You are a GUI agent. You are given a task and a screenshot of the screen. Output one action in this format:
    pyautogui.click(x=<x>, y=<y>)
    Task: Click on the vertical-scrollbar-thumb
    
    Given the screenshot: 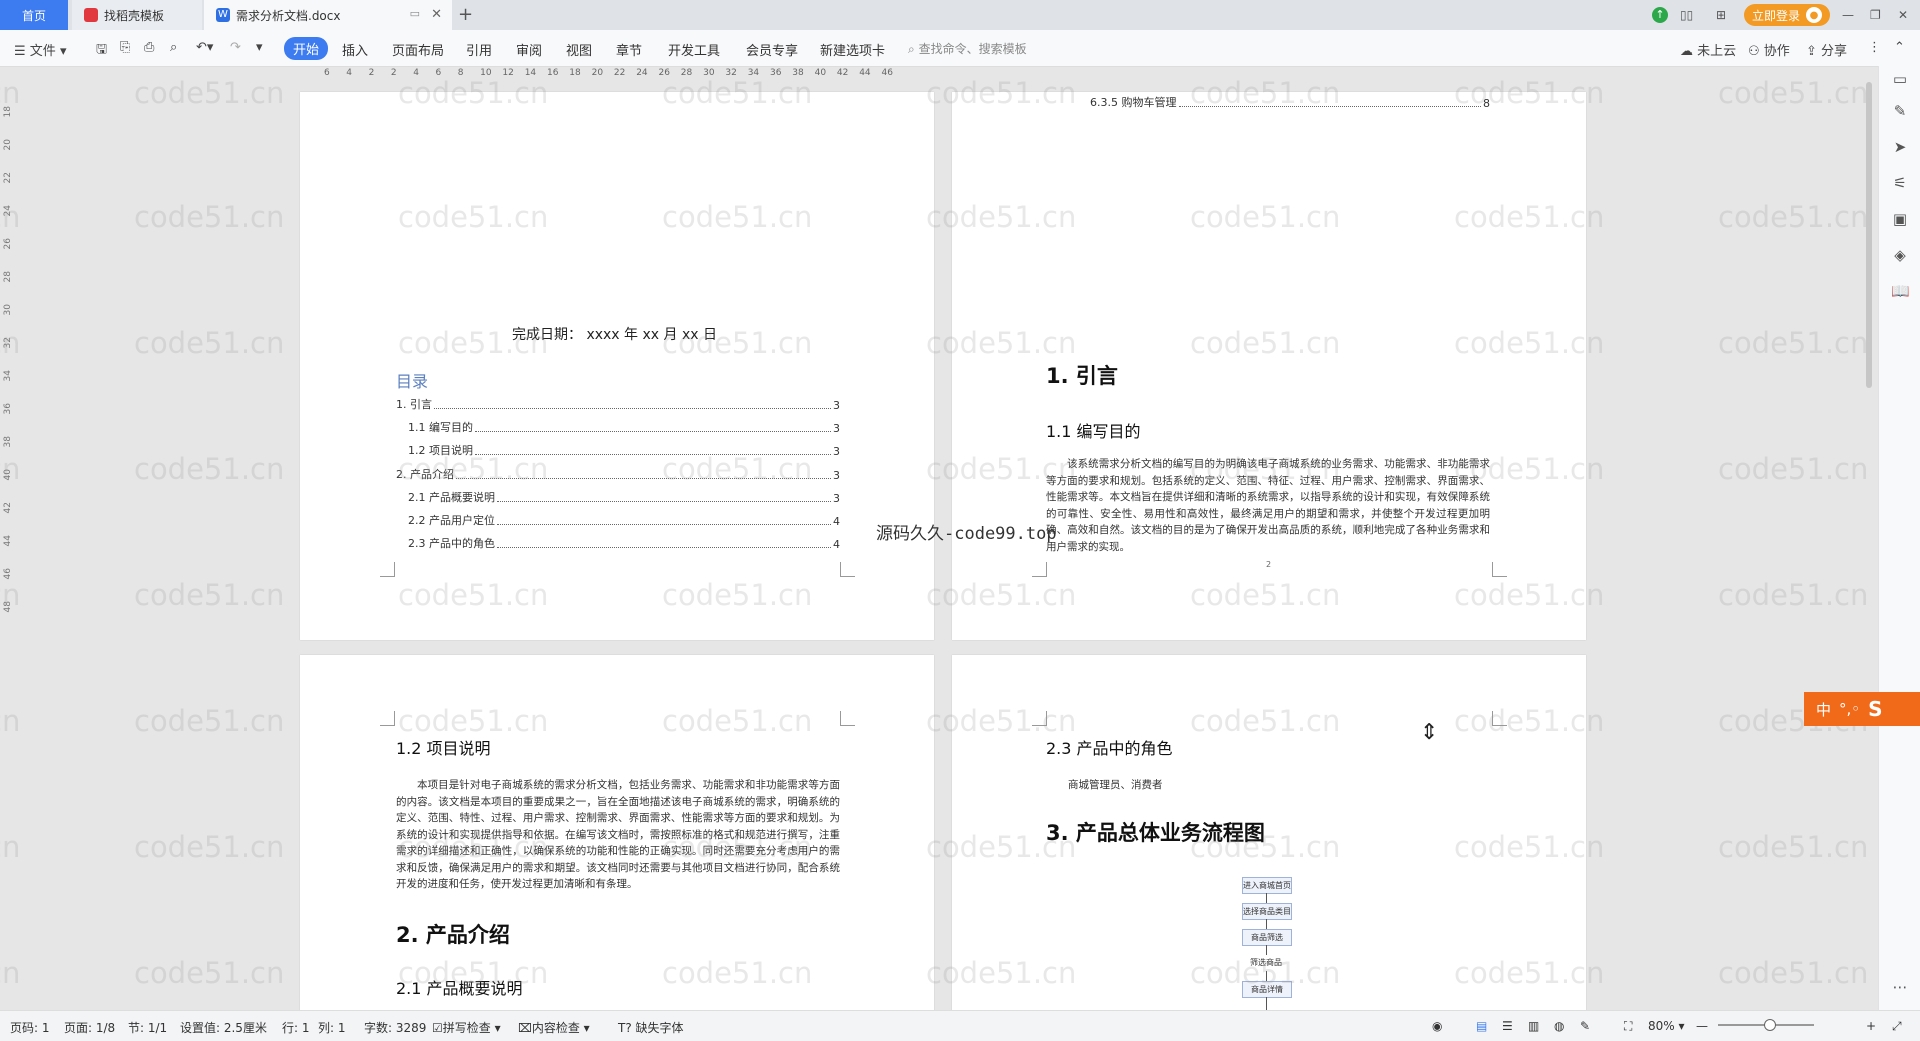 What is the action you would take?
    pyautogui.click(x=1869, y=235)
    